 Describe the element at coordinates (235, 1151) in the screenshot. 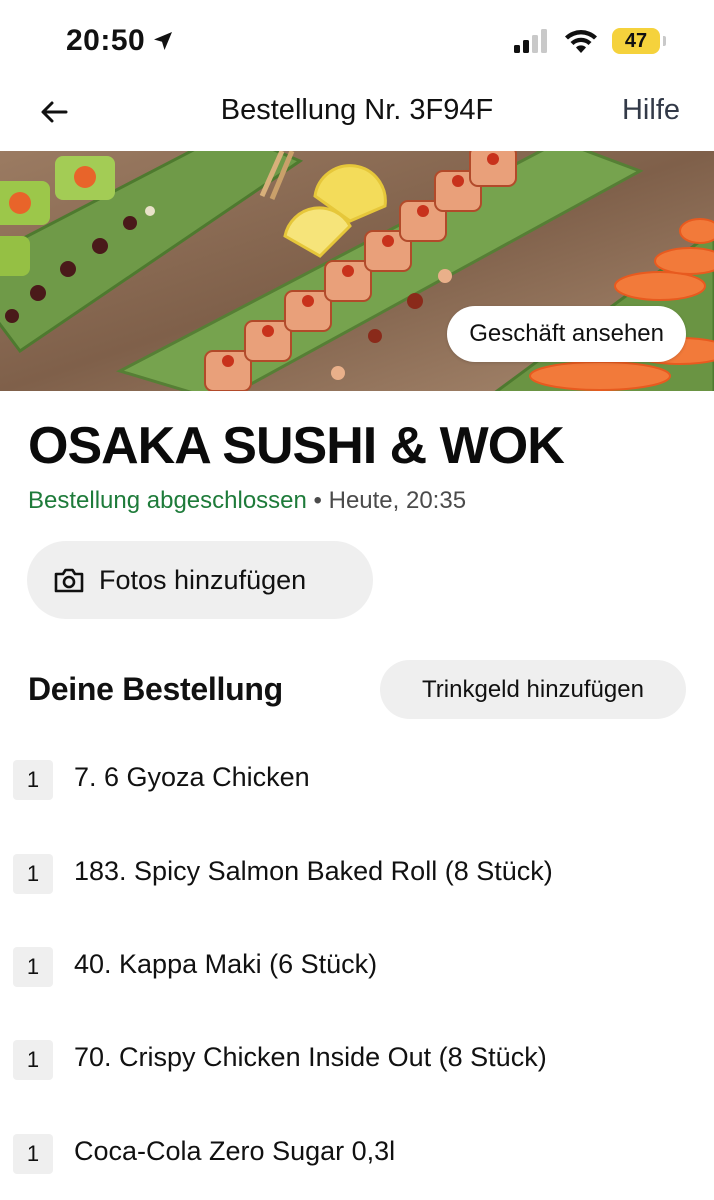

I see `item-name: Coca-Cola Zero Sugar 0,3l` at that location.